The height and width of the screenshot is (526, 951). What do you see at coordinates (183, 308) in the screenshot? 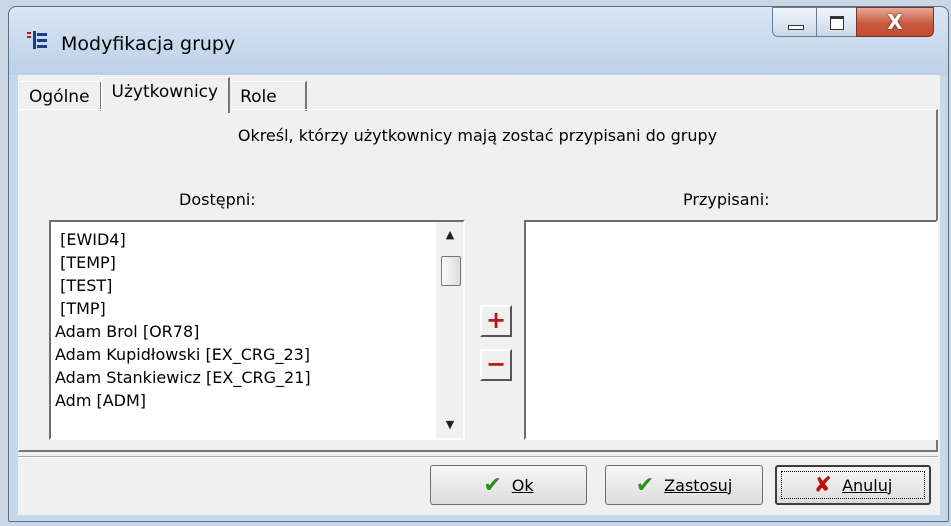
I see `list-item: [TMP]` at bounding box center [183, 308].